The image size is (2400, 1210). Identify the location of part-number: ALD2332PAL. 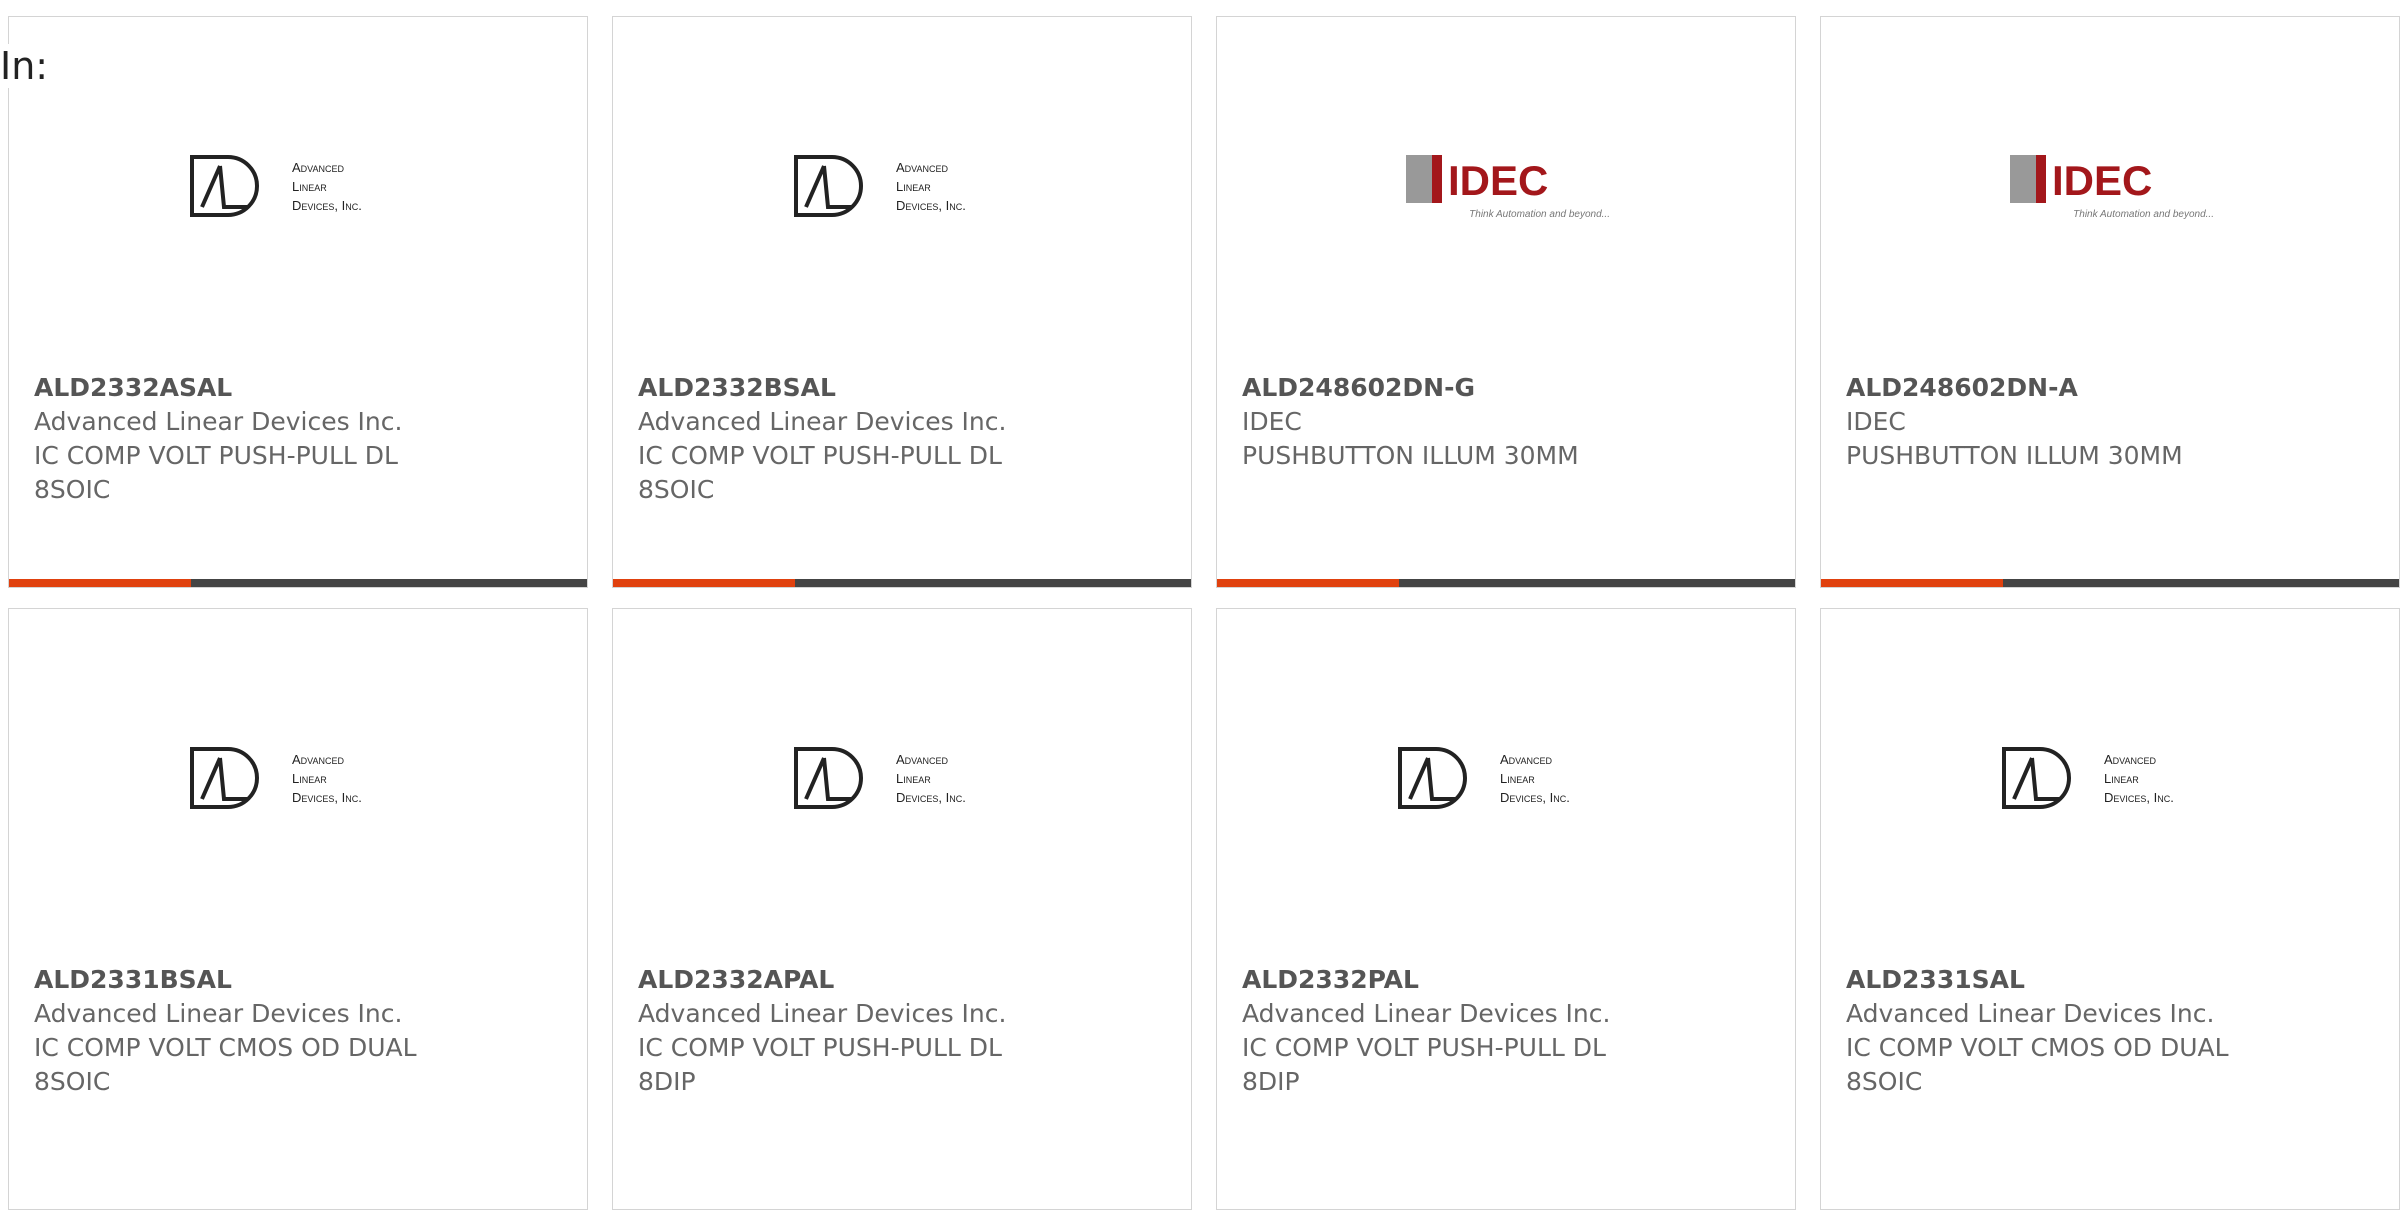
(1506, 980).